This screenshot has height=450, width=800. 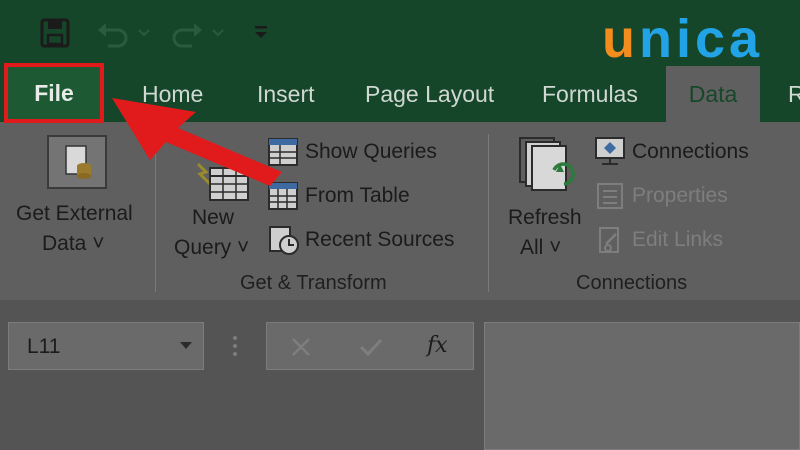 I want to click on show-queries-button: Show Queries, so click(x=371, y=152).